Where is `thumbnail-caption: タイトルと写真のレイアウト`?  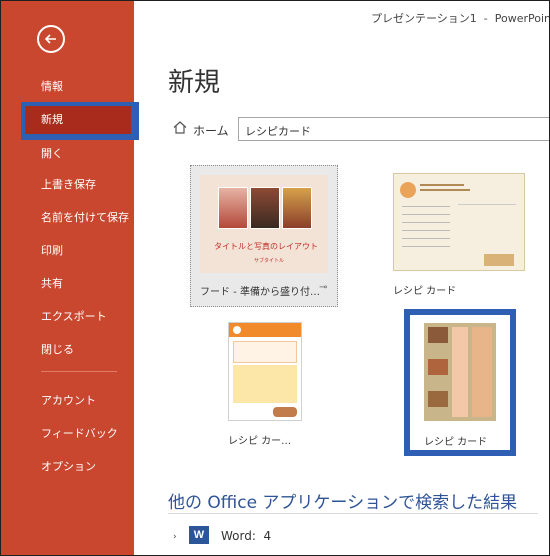 thumbnail-caption: タイトルと写真のレイアウト is located at coordinates (266, 246).